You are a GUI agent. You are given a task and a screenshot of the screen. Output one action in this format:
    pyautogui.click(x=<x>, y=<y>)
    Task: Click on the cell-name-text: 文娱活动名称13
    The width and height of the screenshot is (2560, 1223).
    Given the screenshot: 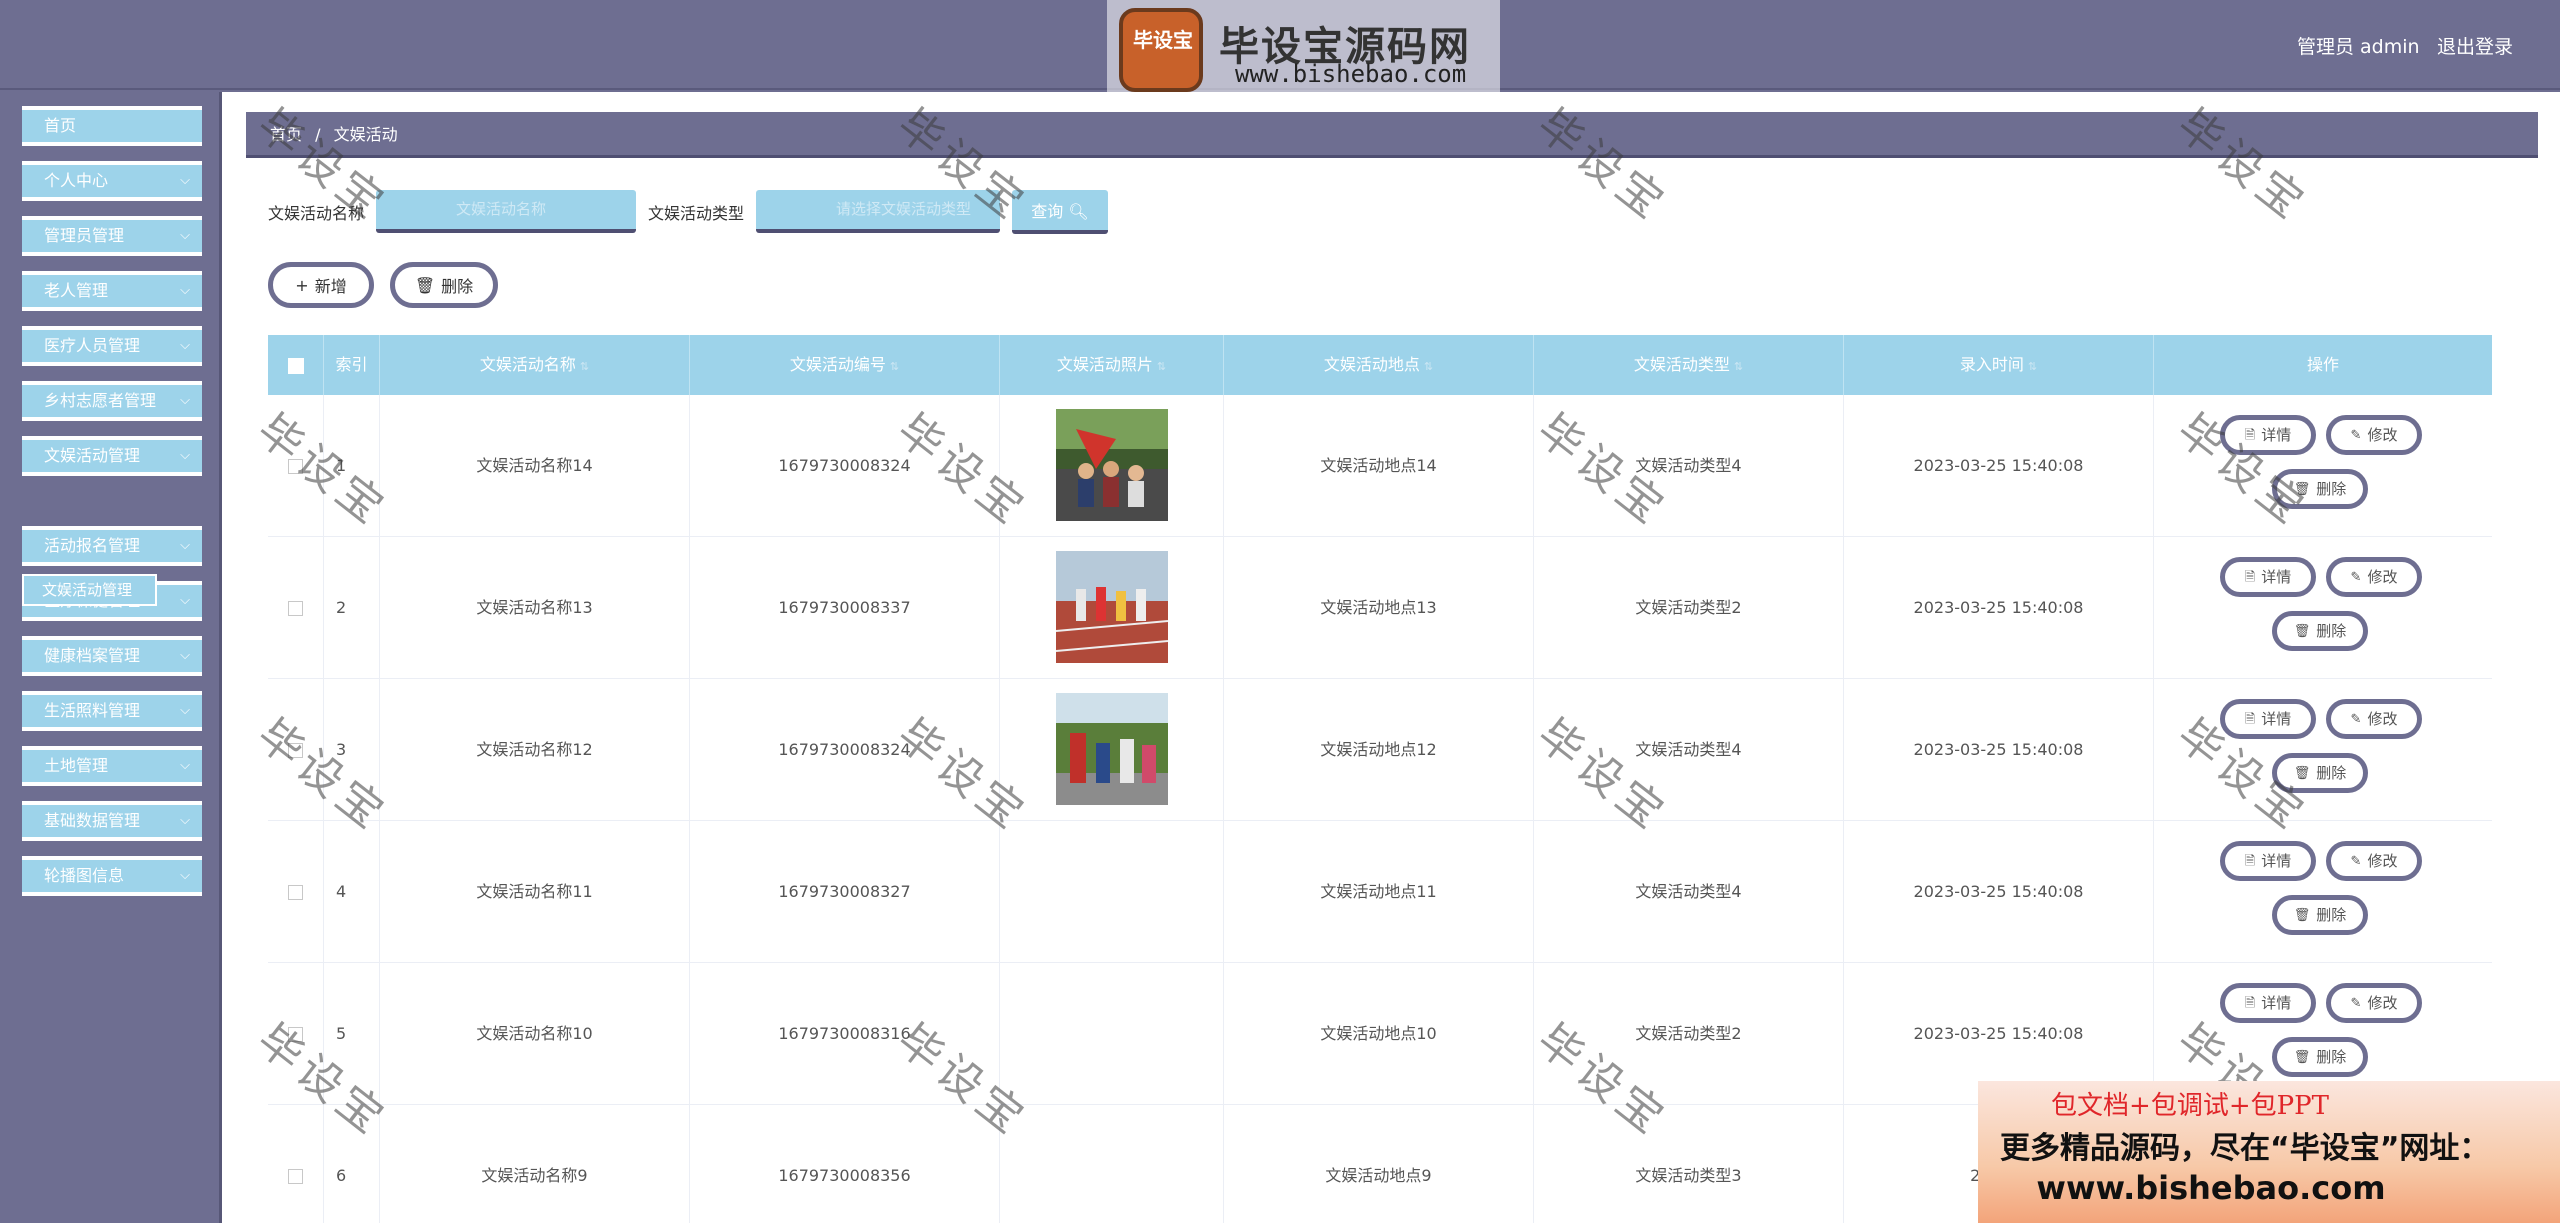 What is the action you would take?
    pyautogui.click(x=534, y=607)
    